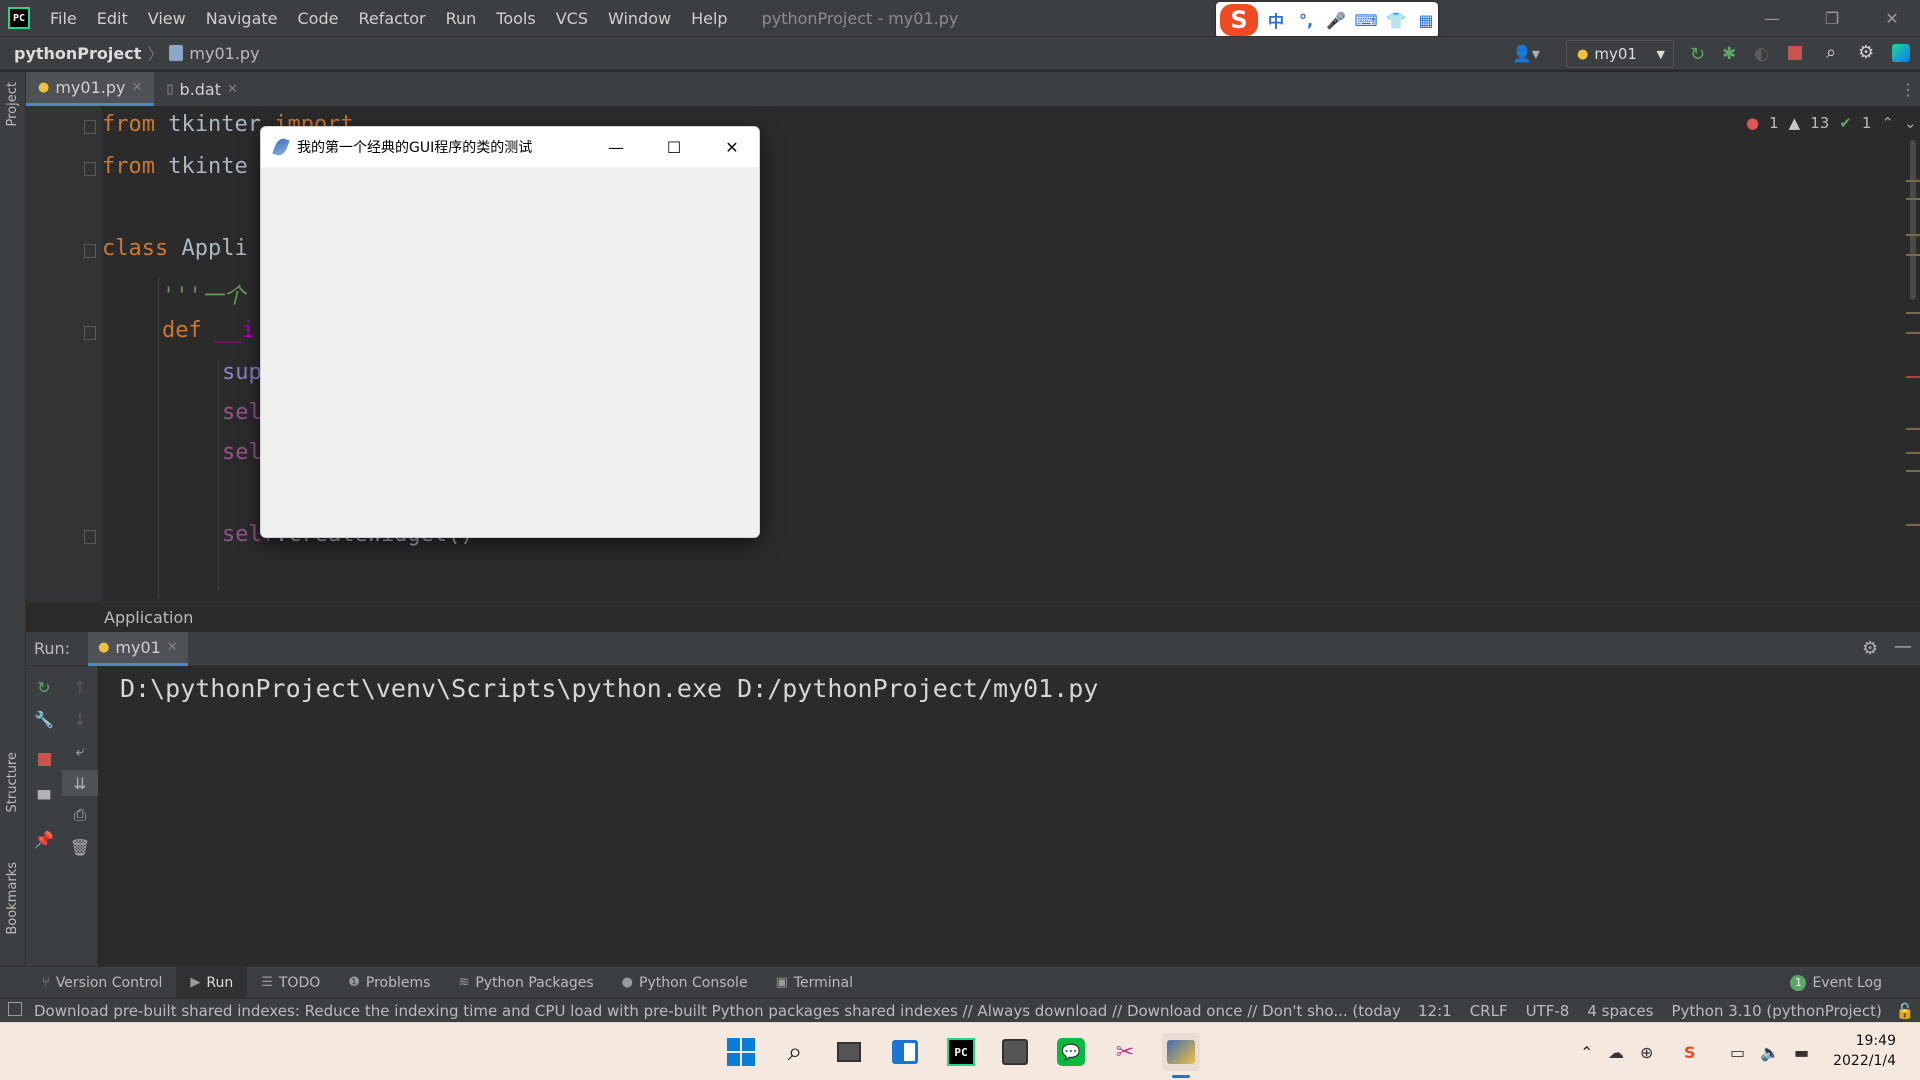  What do you see at coordinates (1548, 1011) in the screenshot?
I see `file-encoding: UTF-8` at bounding box center [1548, 1011].